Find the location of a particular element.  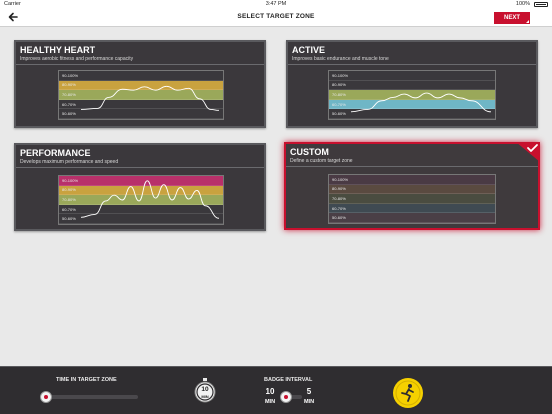

zone-label: 70-80% is located at coordinates (339, 198).